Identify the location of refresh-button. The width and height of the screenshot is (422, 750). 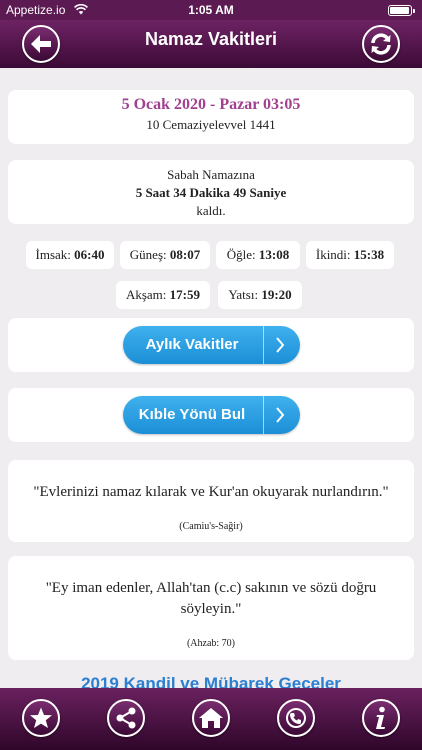
(381, 44).